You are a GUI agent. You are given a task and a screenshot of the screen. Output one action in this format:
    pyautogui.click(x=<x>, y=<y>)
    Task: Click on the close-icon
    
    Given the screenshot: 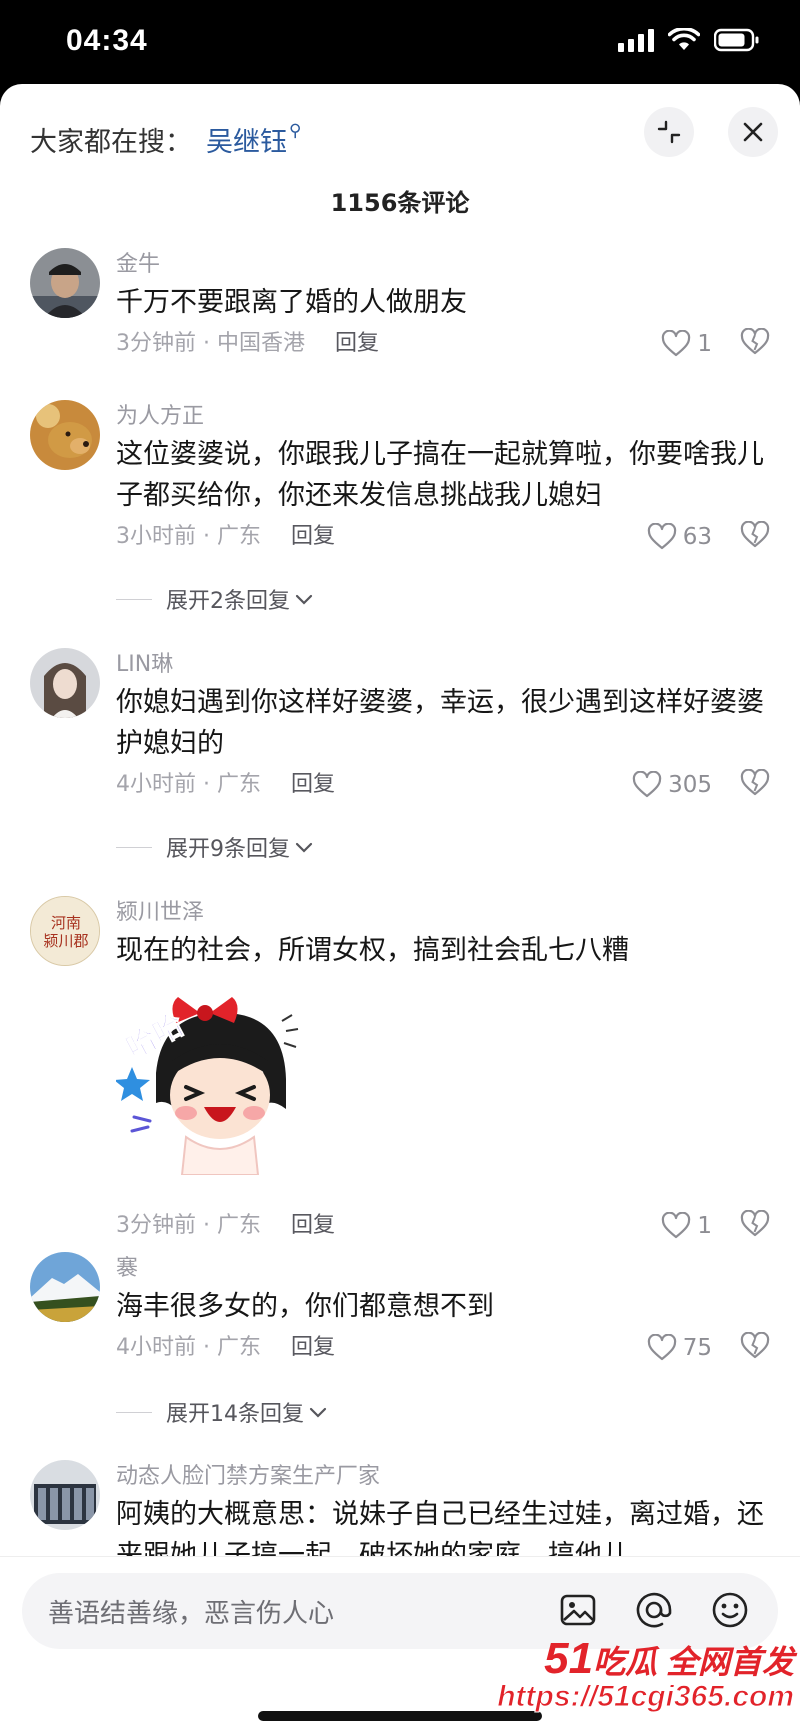 What is the action you would take?
    pyautogui.click(x=753, y=132)
    